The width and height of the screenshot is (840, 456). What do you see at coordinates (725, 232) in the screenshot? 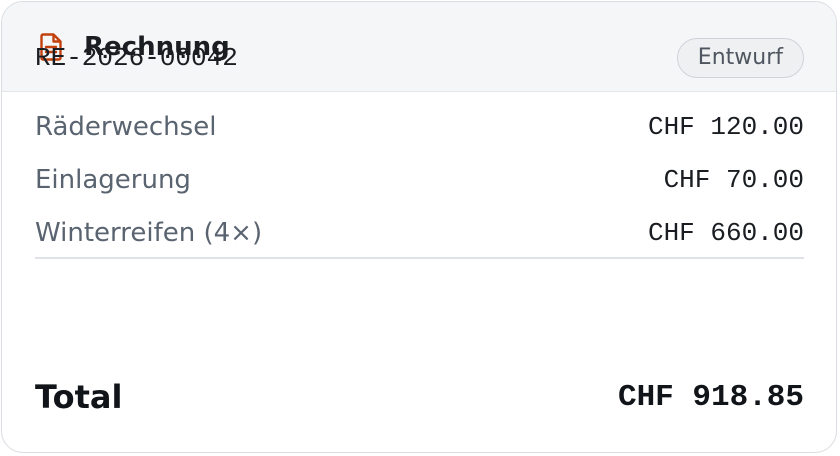
I see `line-item-amount: CHF 660.00` at bounding box center [725, 232].